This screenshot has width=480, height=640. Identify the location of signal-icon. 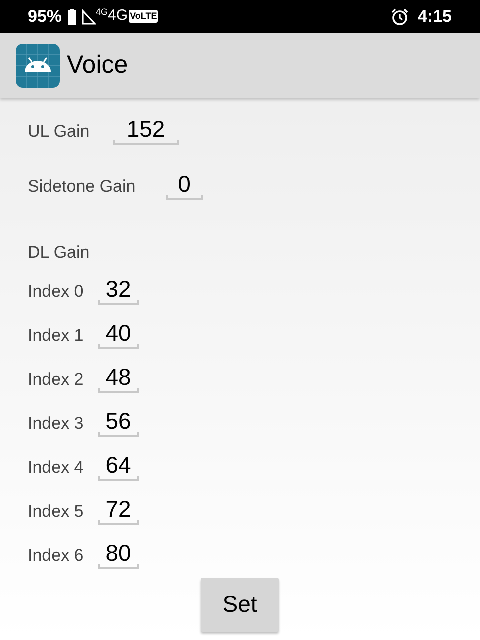
(89, 16).